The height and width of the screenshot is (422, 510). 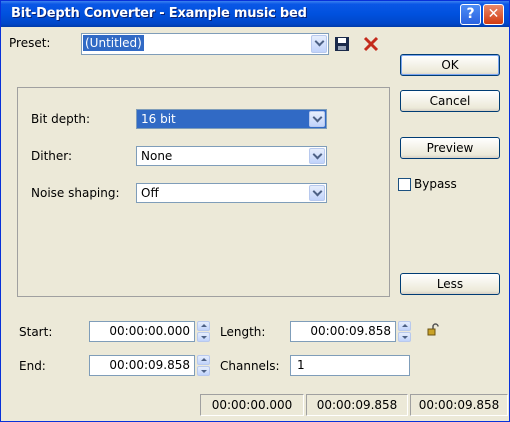 What do you see at coordinates (52, 156) in the screenshot?
I see `dither-label: Dither:` at bounding box center [52, 156].